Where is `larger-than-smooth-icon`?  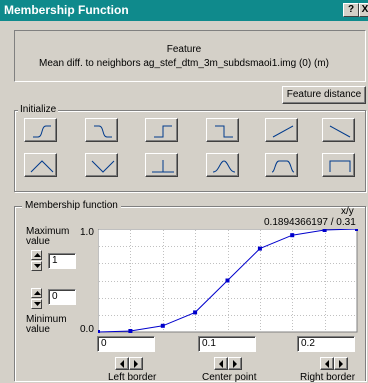 larger-than-smooth-icon is located at coordinates (42, 131).